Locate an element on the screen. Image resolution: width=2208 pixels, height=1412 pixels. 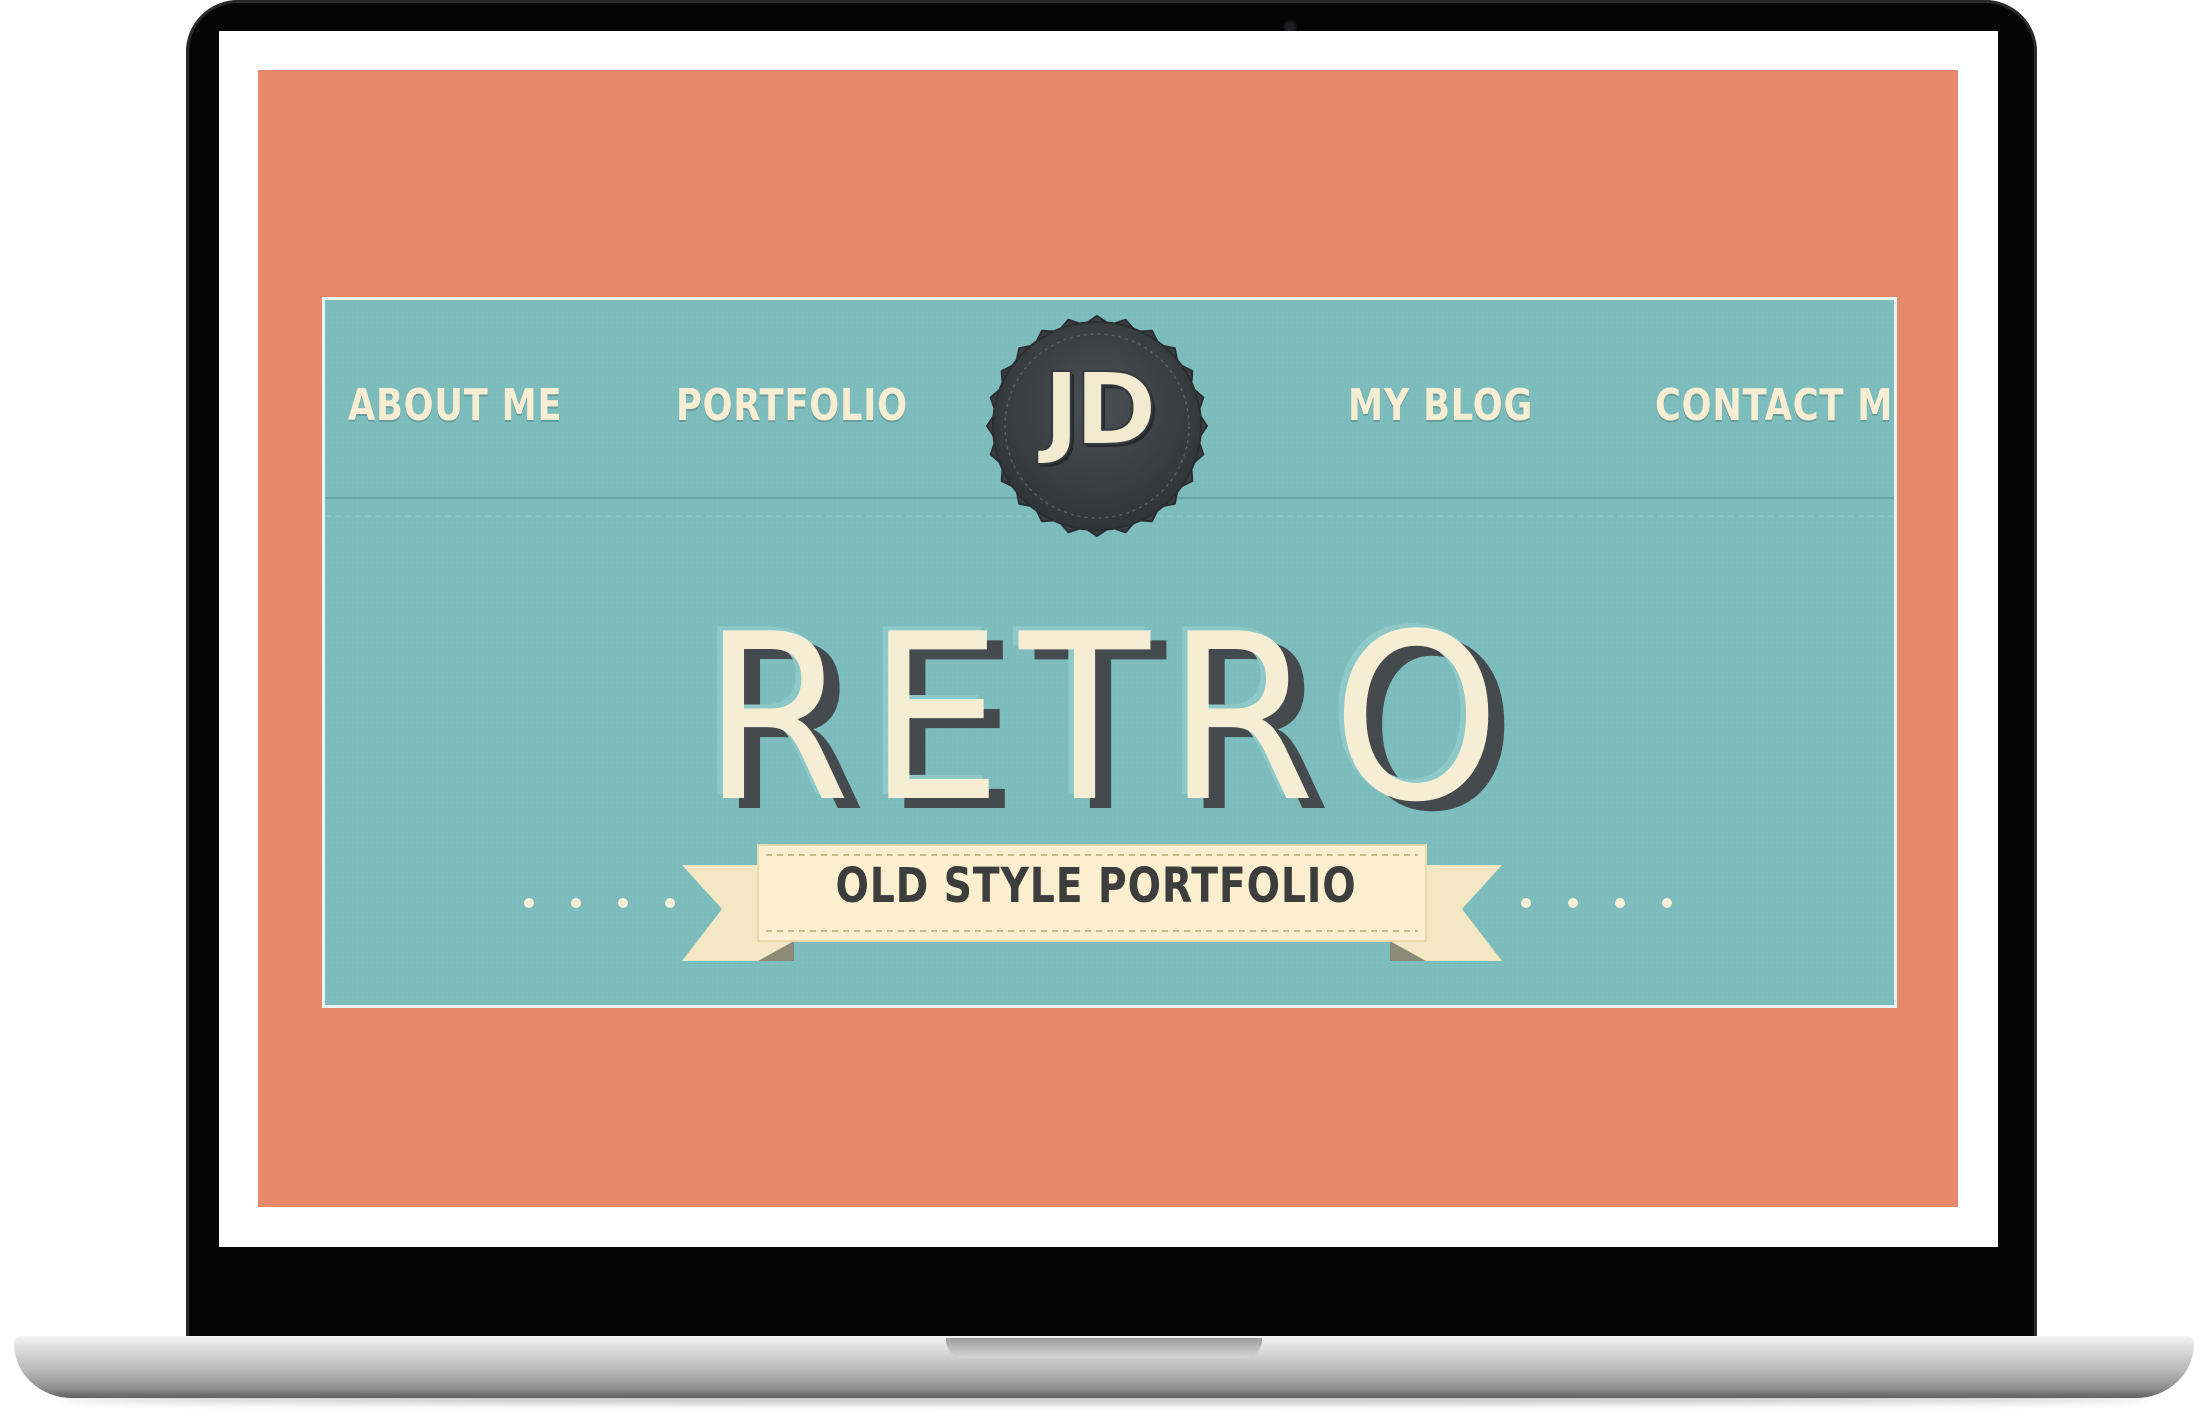
ribbon-label: OLD STYLE PORTFOLIO is located at coordinates (1096, 886).